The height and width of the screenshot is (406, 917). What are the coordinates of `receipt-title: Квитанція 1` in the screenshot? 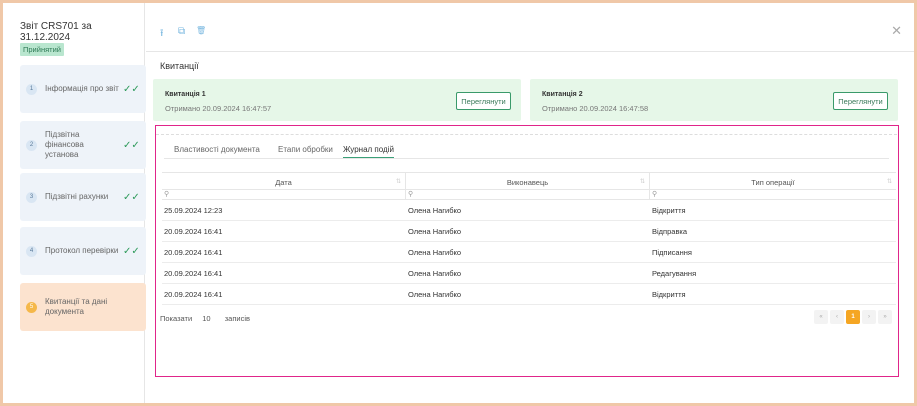 It's located at (185, 94).